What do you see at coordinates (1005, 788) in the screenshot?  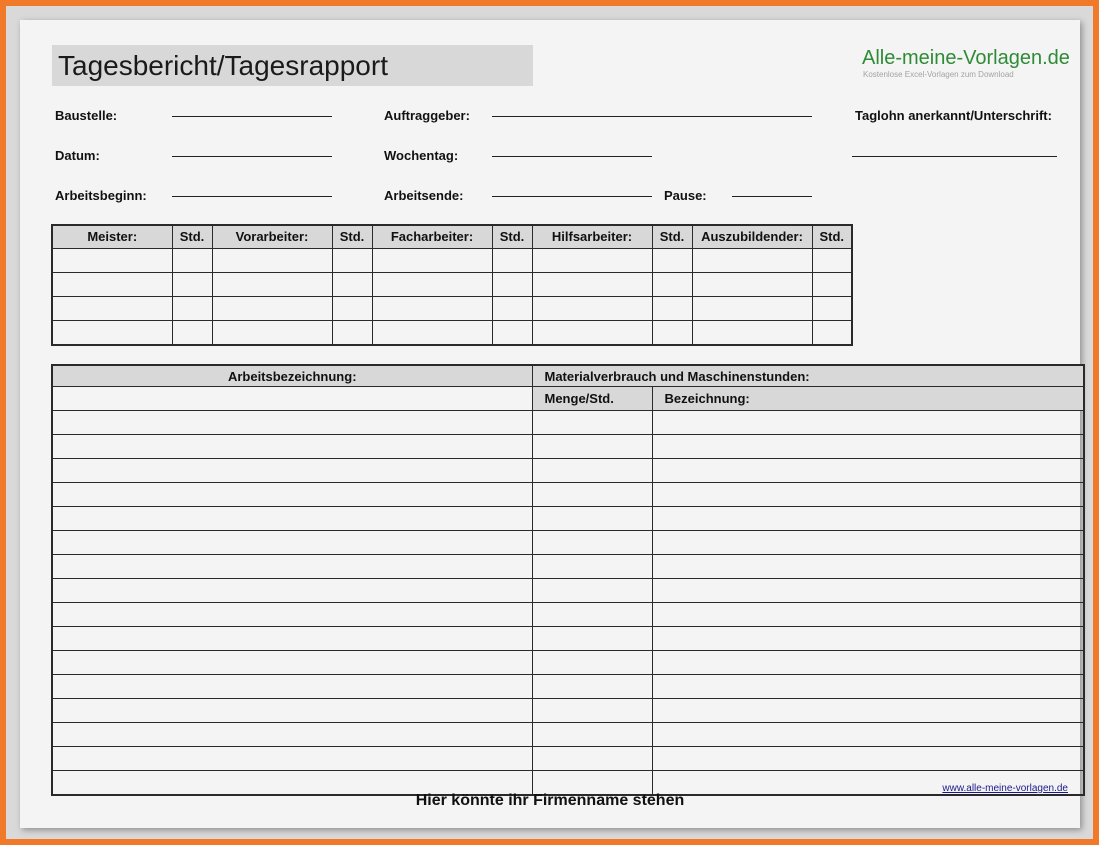 I see `footer-url-link: www.alle-meine-vorlagen.de` at bounding box center [1005, 788].